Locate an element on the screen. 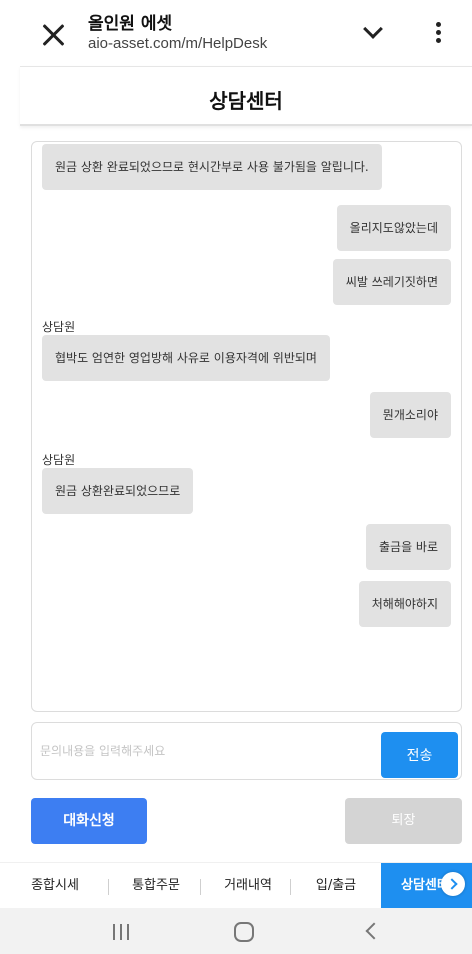  nav-item-market: 종합시세 is located at coordinates (55, 886).